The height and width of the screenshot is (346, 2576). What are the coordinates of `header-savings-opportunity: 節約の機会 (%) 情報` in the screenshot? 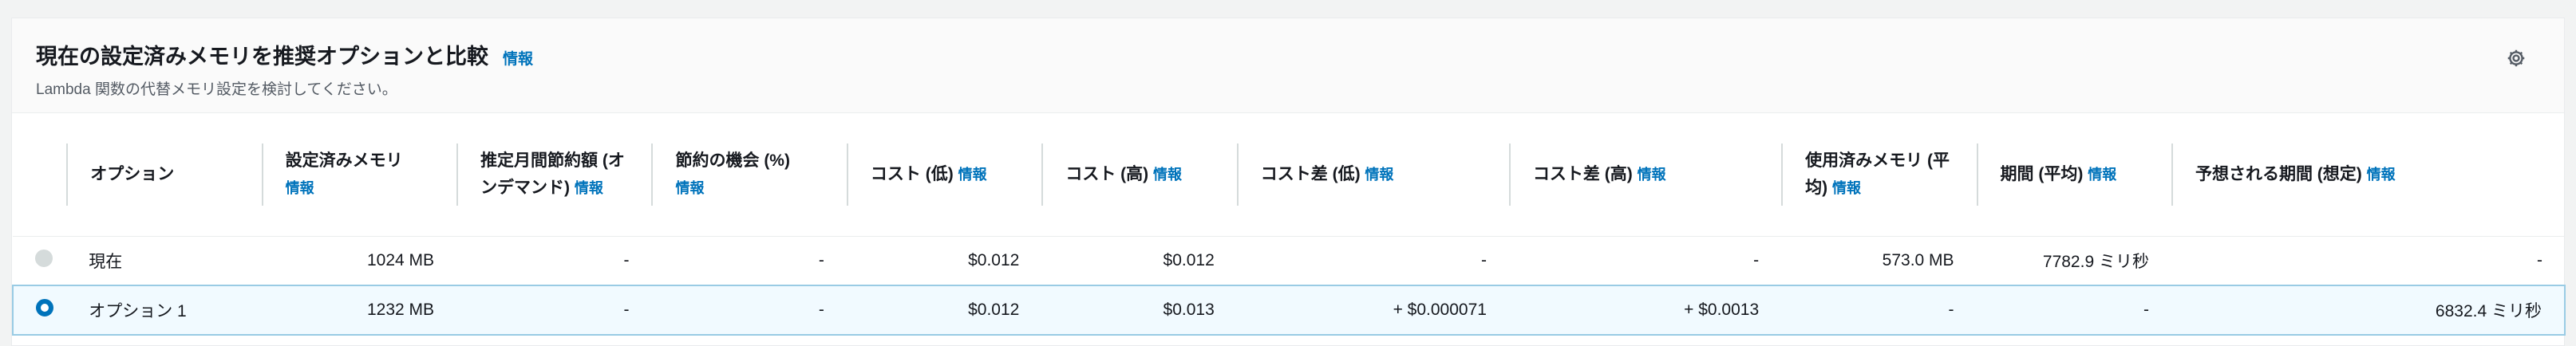 It's located at (749, 175).